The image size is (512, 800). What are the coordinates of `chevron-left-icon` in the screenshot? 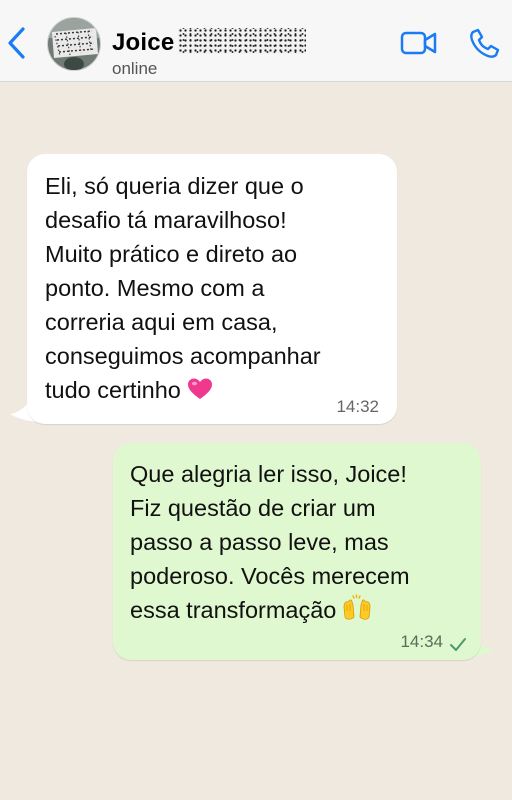 It's located at (16, 43).